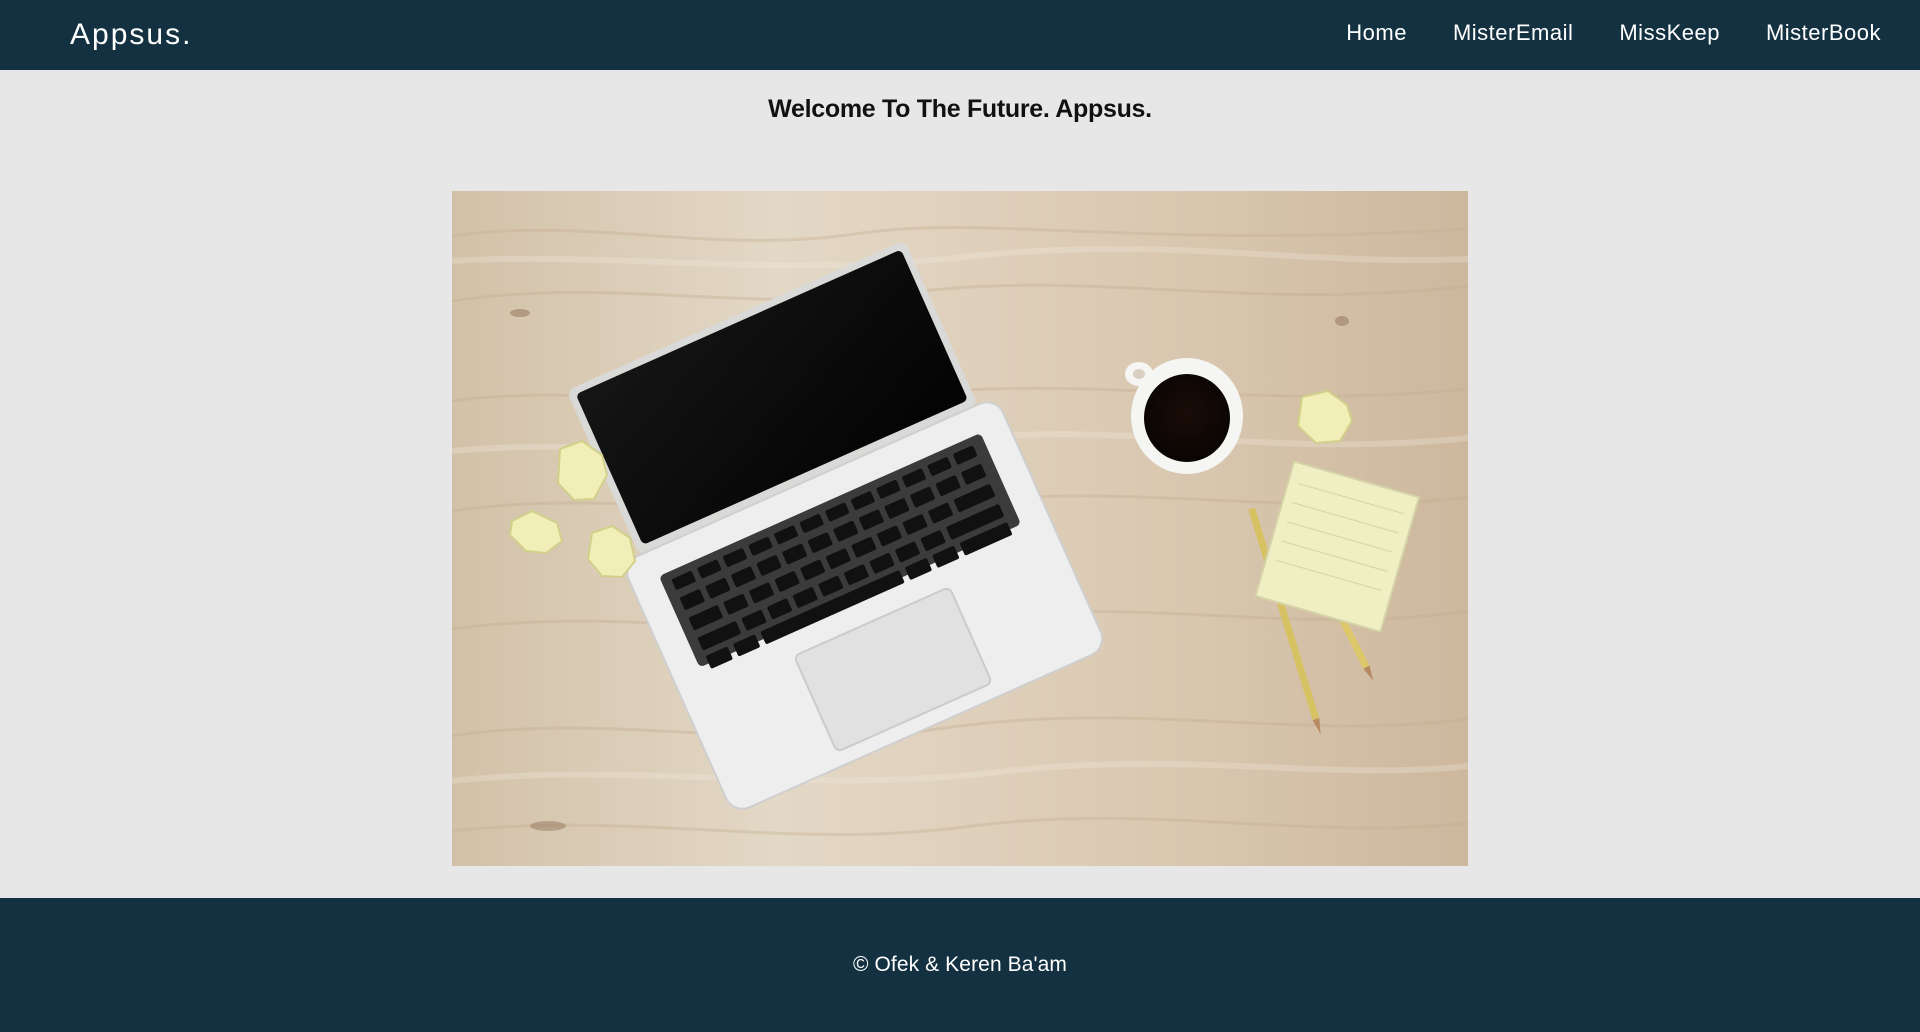 The height and width of the screenshot is (1032, 1920). What do you see at coordinates (131, 35) in the screenshot?
I see `app-logo: Appsus.` at bounding box center [131, 35].